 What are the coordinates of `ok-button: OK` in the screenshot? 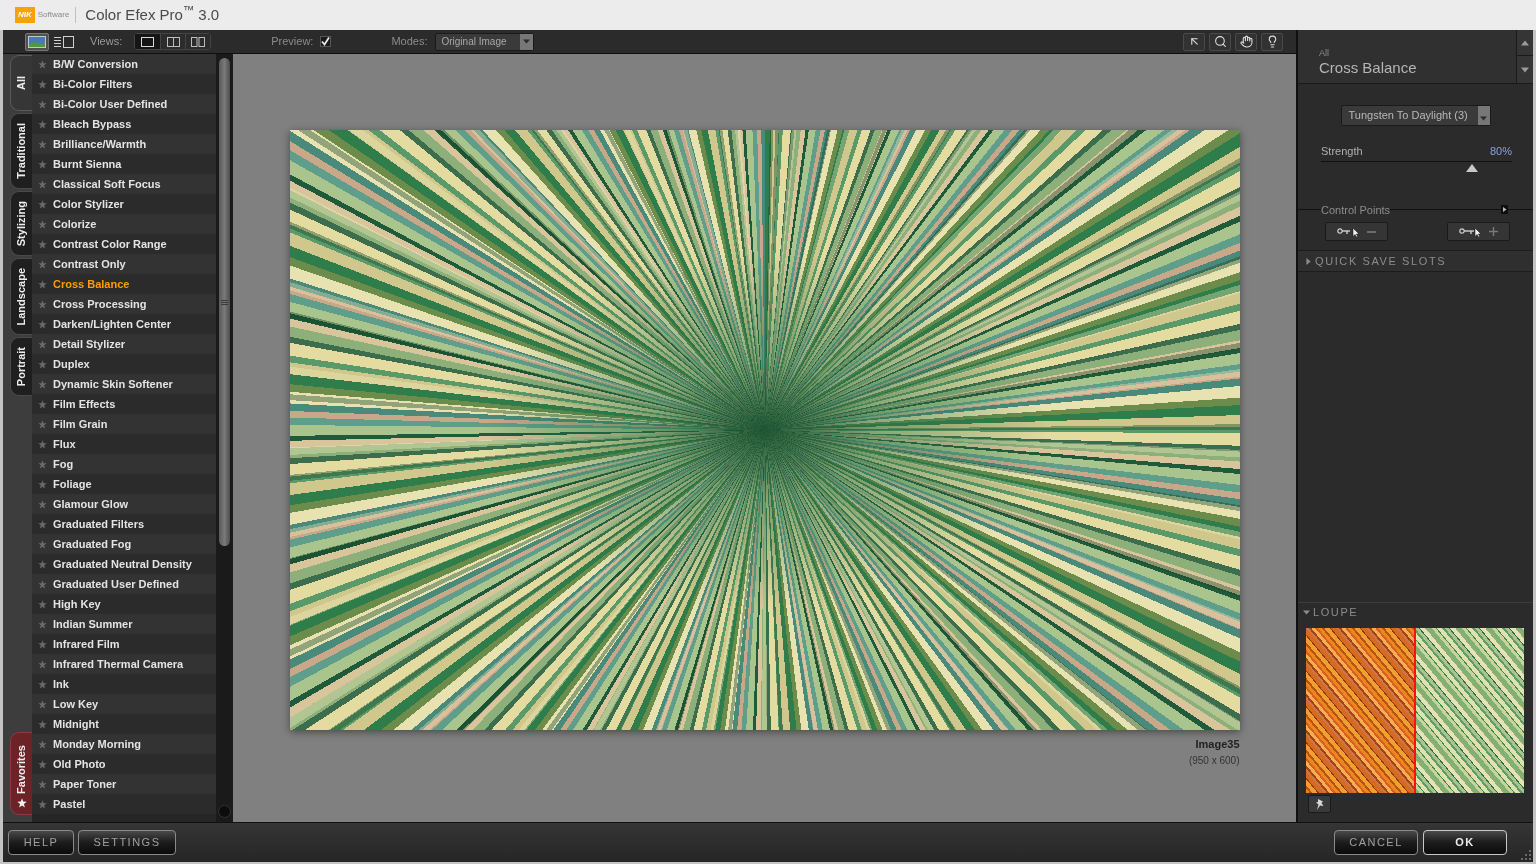 It's located at (1465, 842).